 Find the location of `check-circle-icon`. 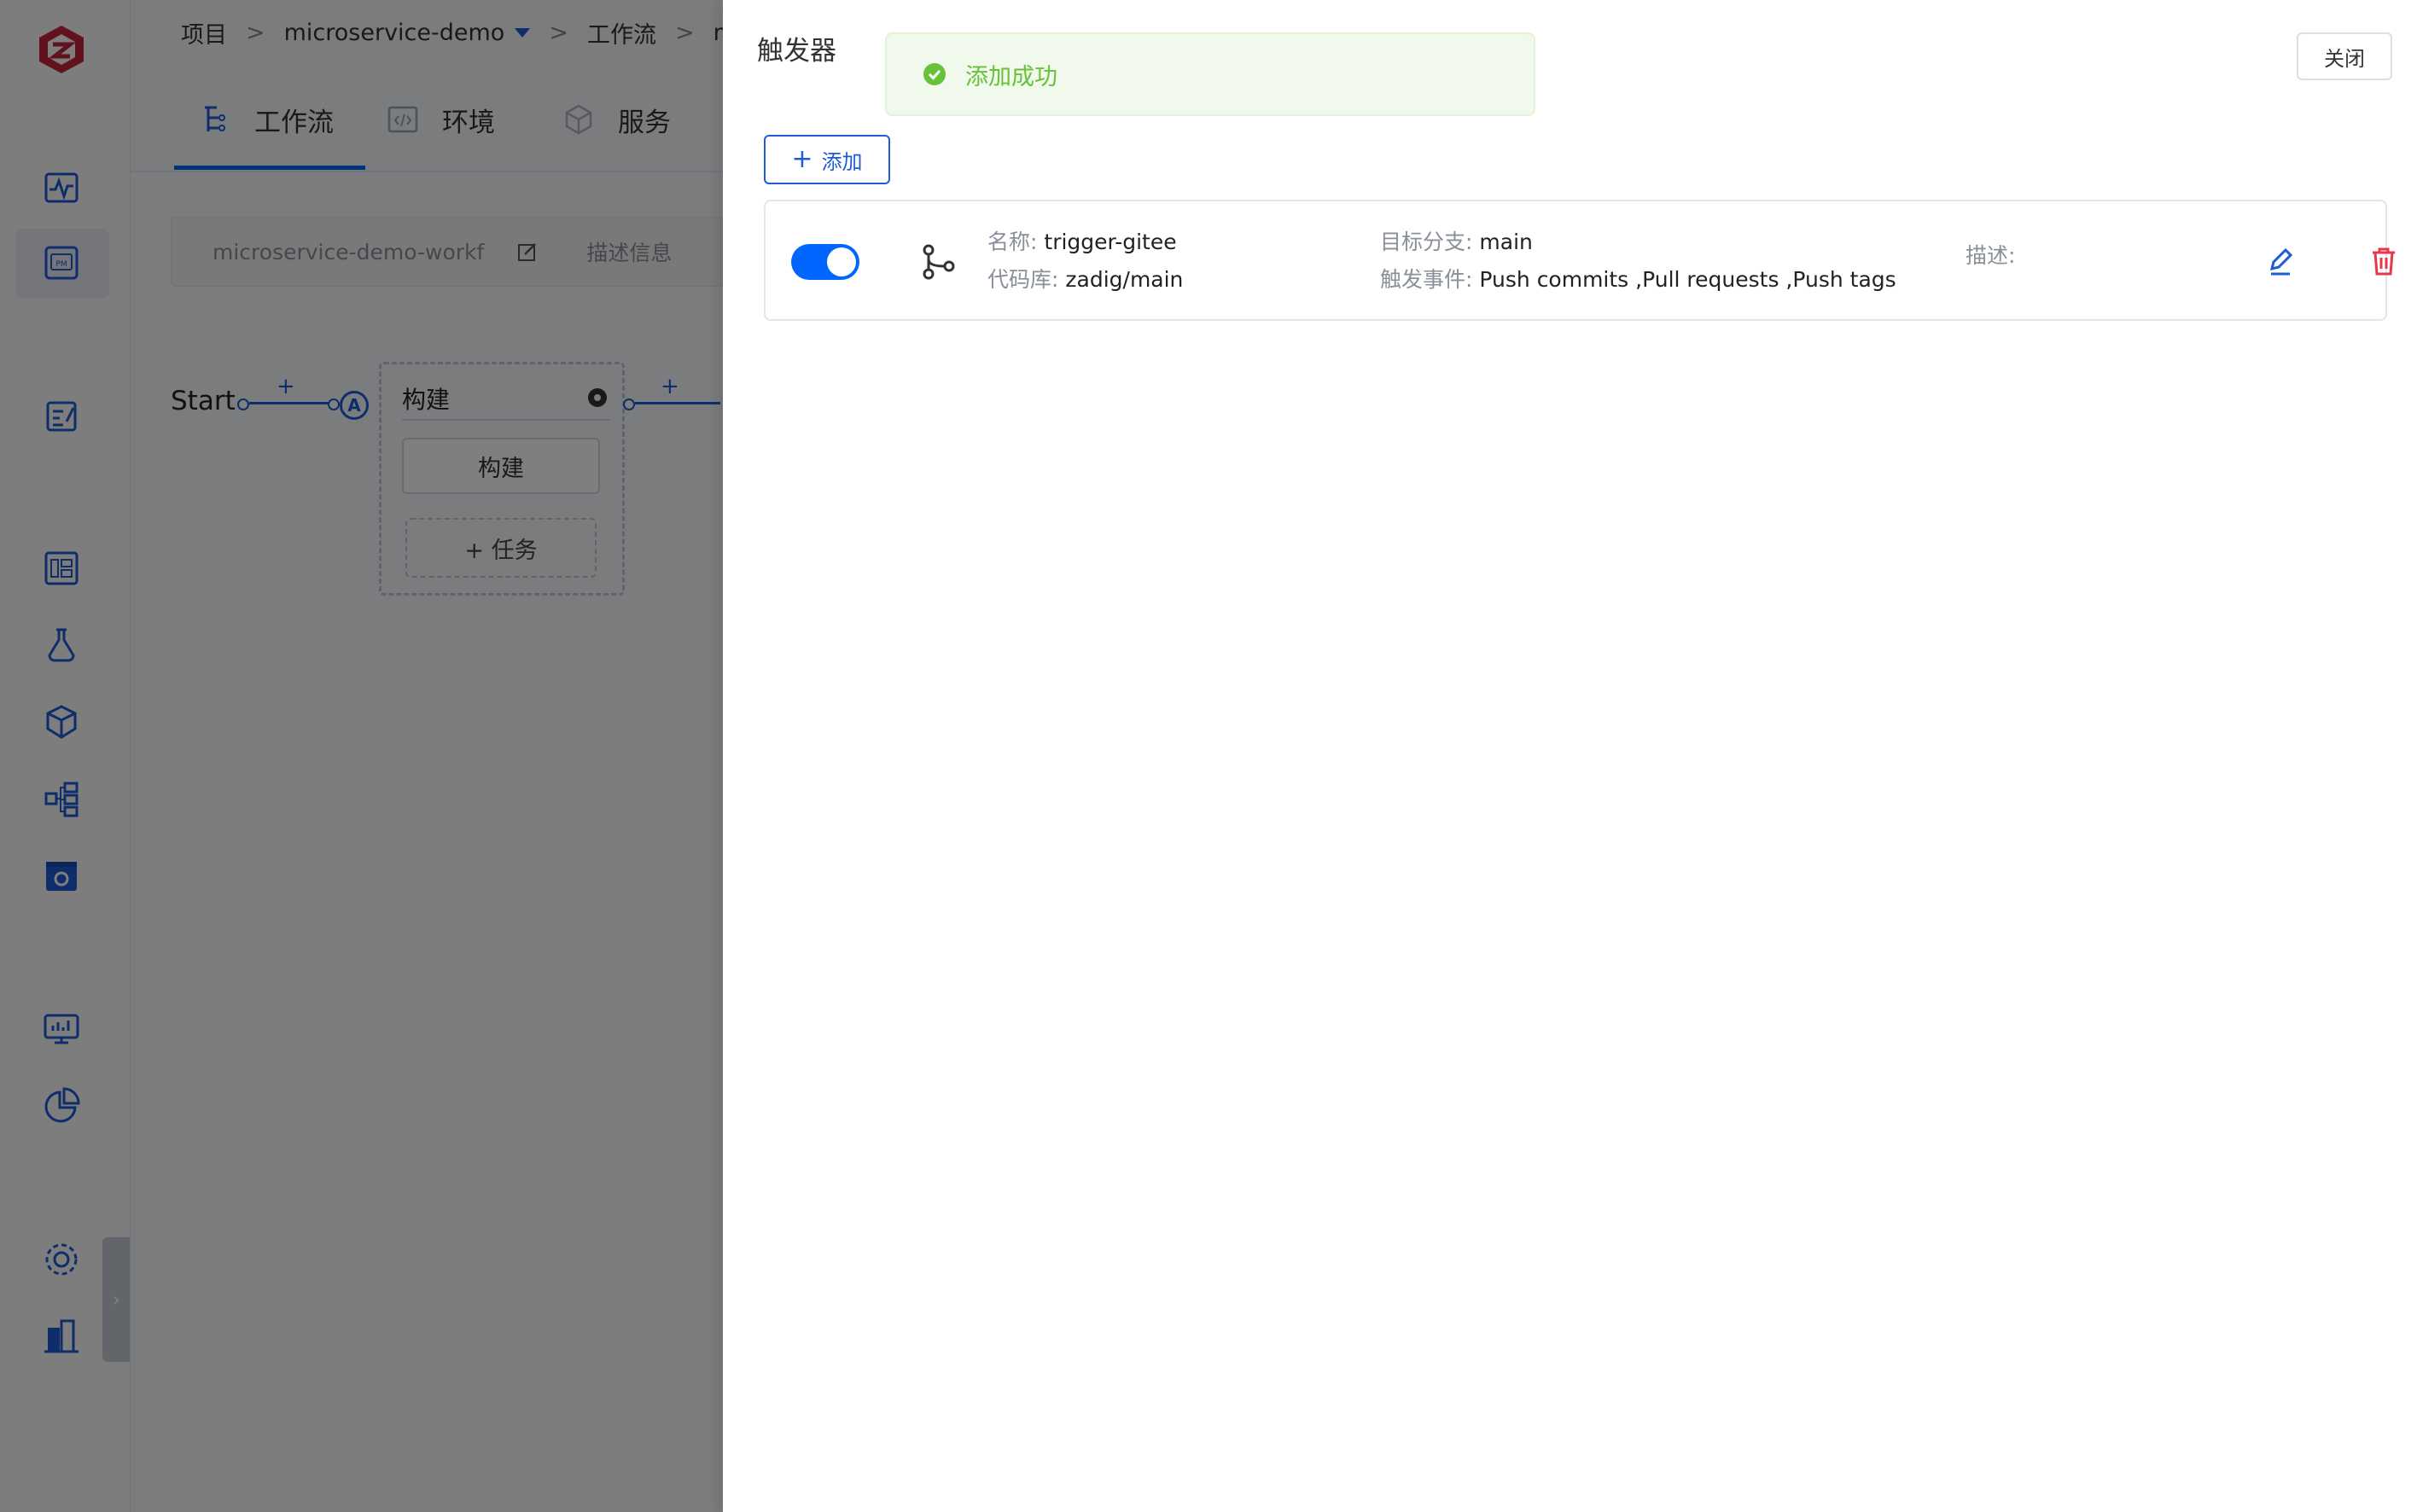

check-circle-icon is located at coordinates (935, 74).